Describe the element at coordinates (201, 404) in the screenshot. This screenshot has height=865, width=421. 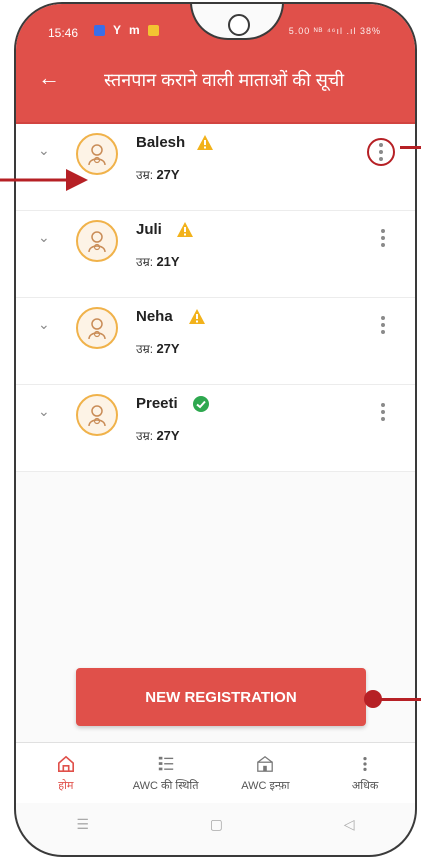
I see `check-badge-icon` at that location.